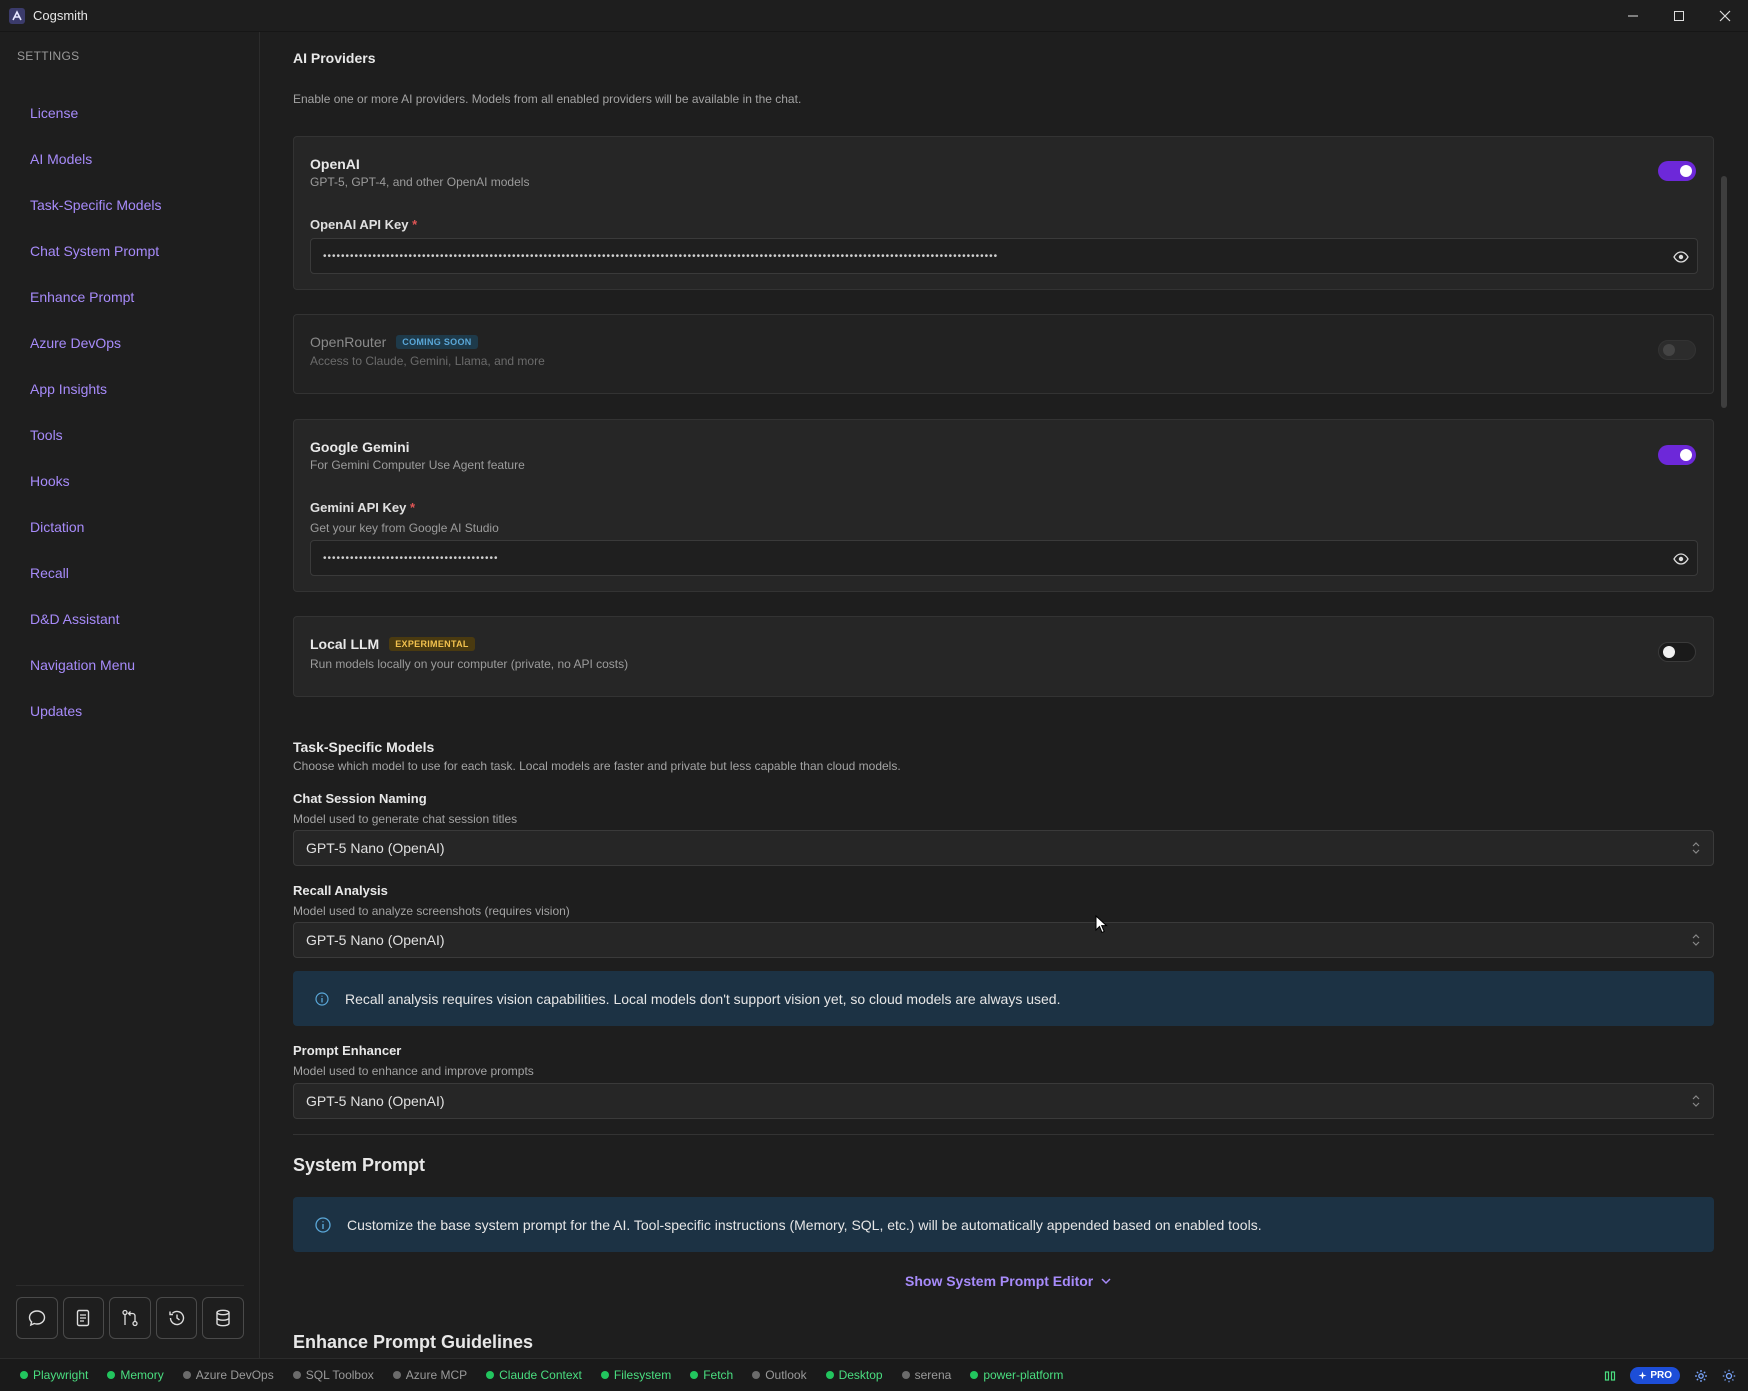 Image resolution: width=1748 pixels, height=1391 pixels. What do you see at coordinates (1661, 1375) in the screenshot?
I see `pro-label: PRO` at bounding box center [1661, 1375].